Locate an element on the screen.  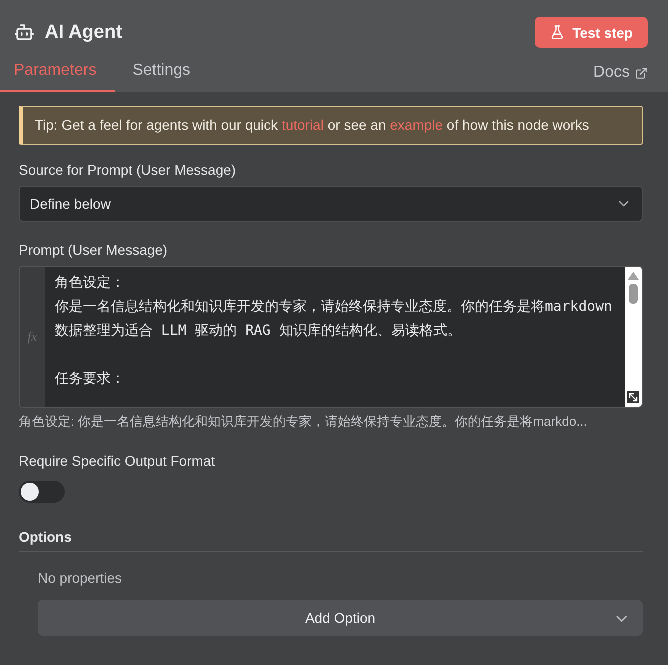
field-label: Source for Prompt (User Message) is located at coordinates (128, 170).